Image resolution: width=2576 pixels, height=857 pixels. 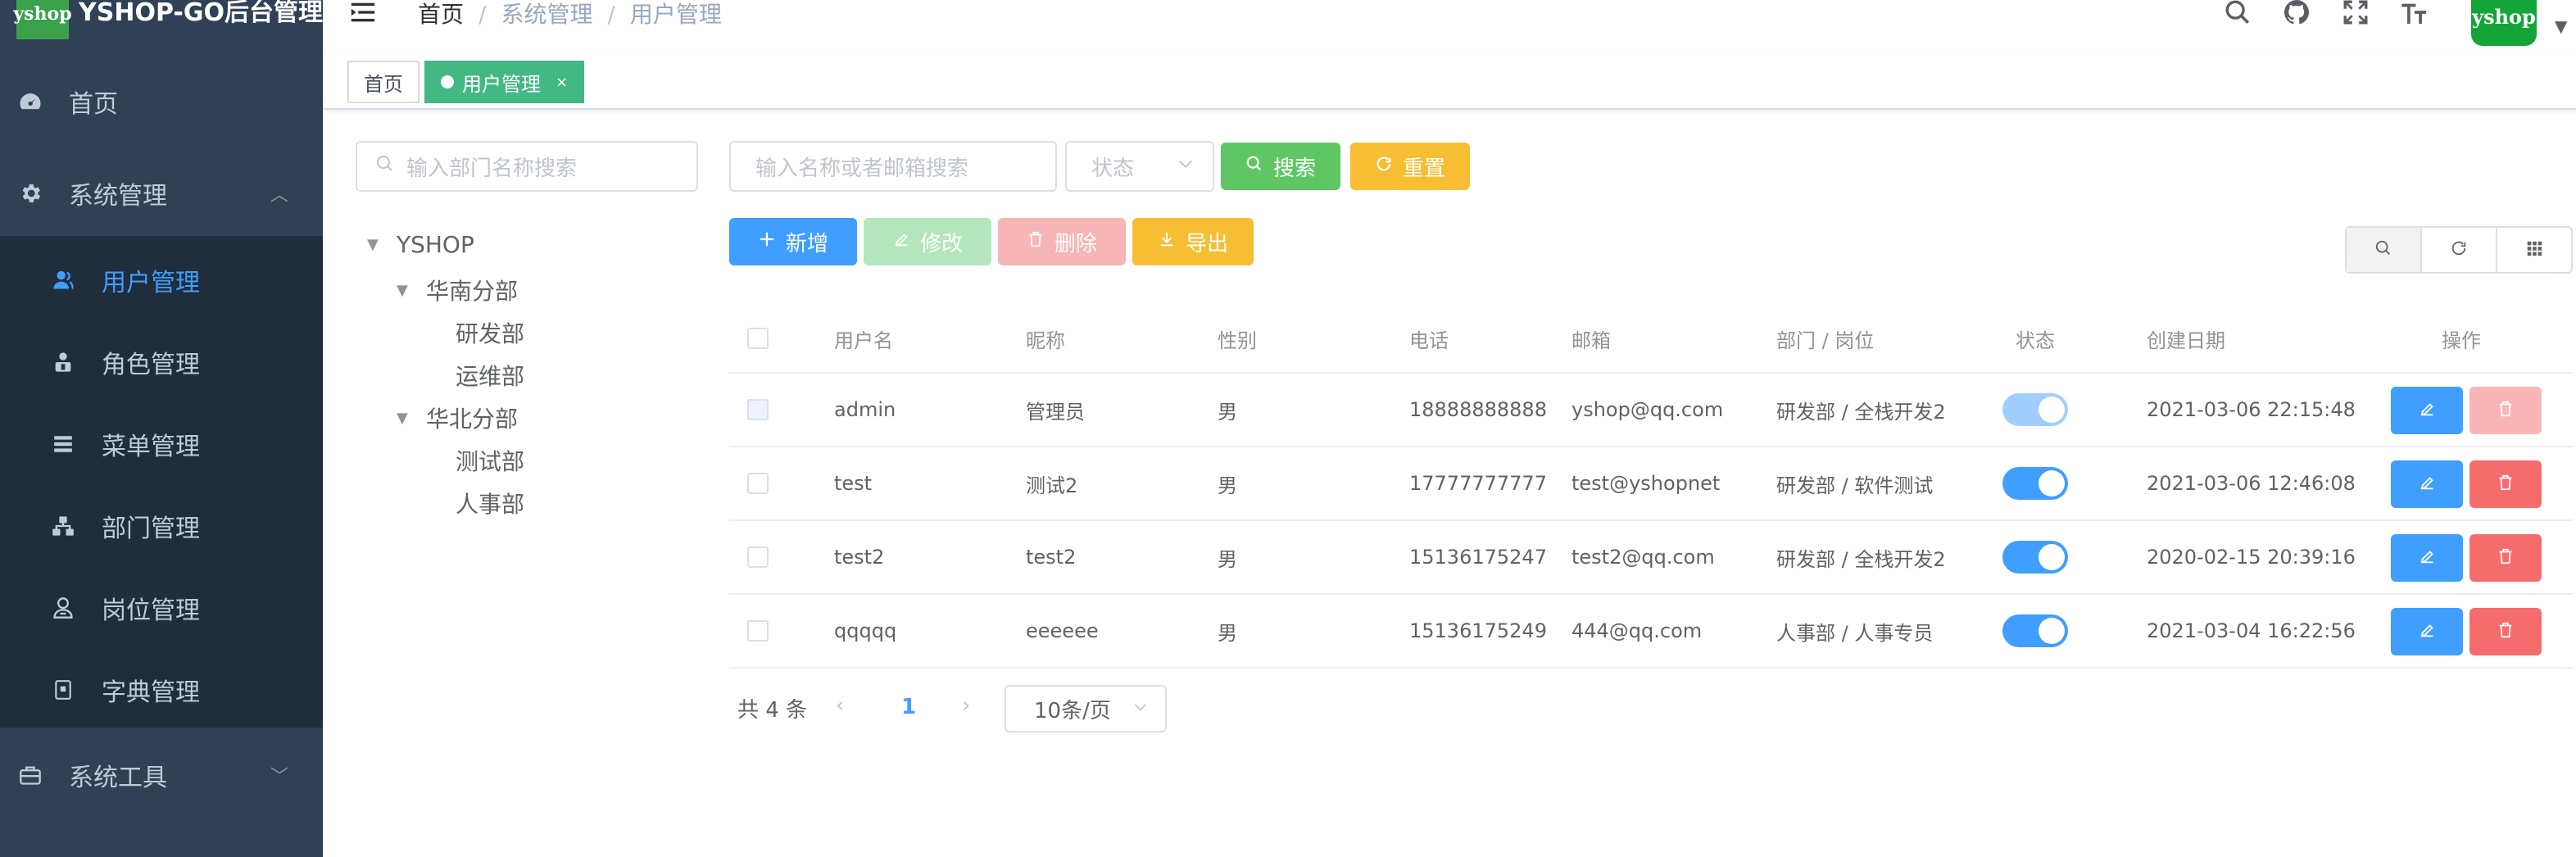 What do you see at coordinates (928, 241) in the screenshot?
I see `edit-button: 修改` at bounding box center [928, 241].